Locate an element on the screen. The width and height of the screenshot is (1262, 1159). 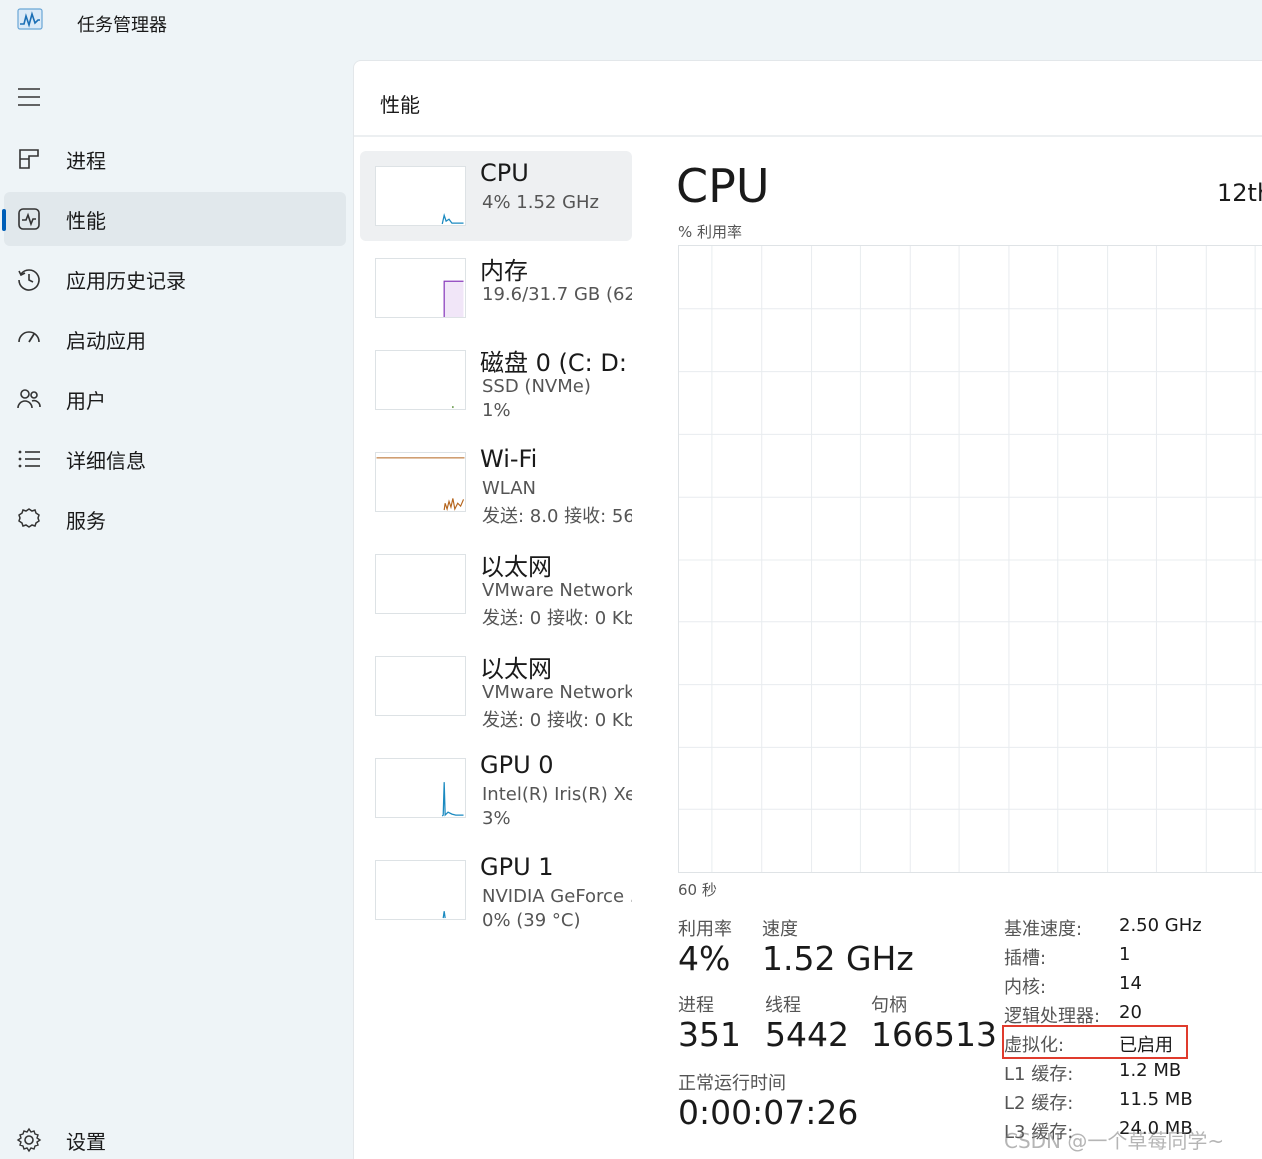
handles-label: 句柄 is located at coordinates (889, 1005).